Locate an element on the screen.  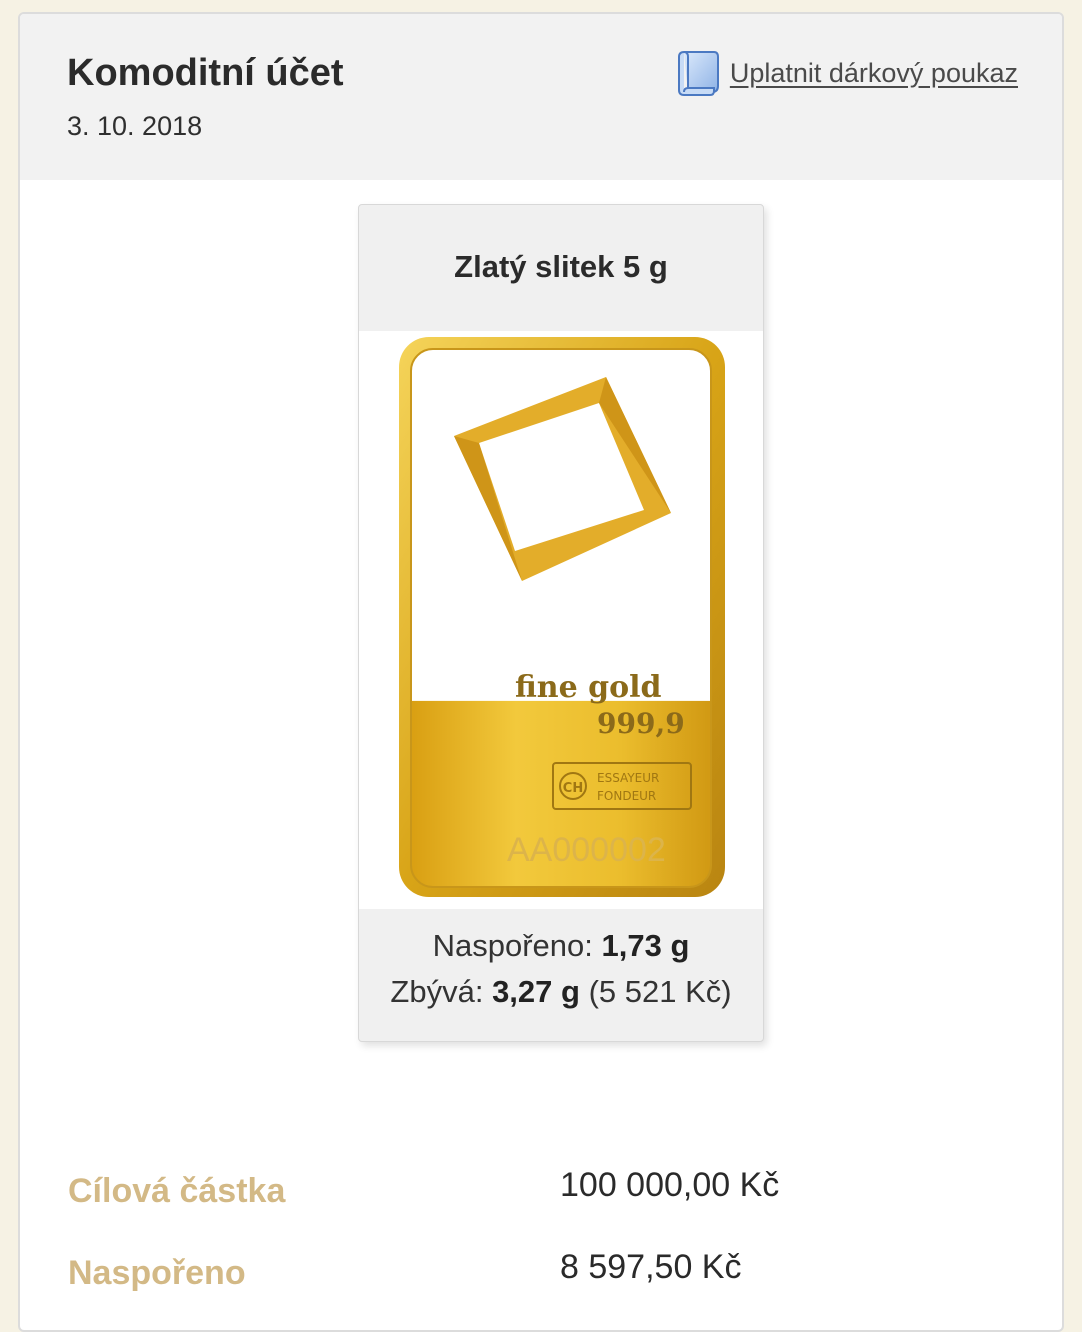
card-title: Zlatý slitek 5 g is located at coordinates (561, 266).